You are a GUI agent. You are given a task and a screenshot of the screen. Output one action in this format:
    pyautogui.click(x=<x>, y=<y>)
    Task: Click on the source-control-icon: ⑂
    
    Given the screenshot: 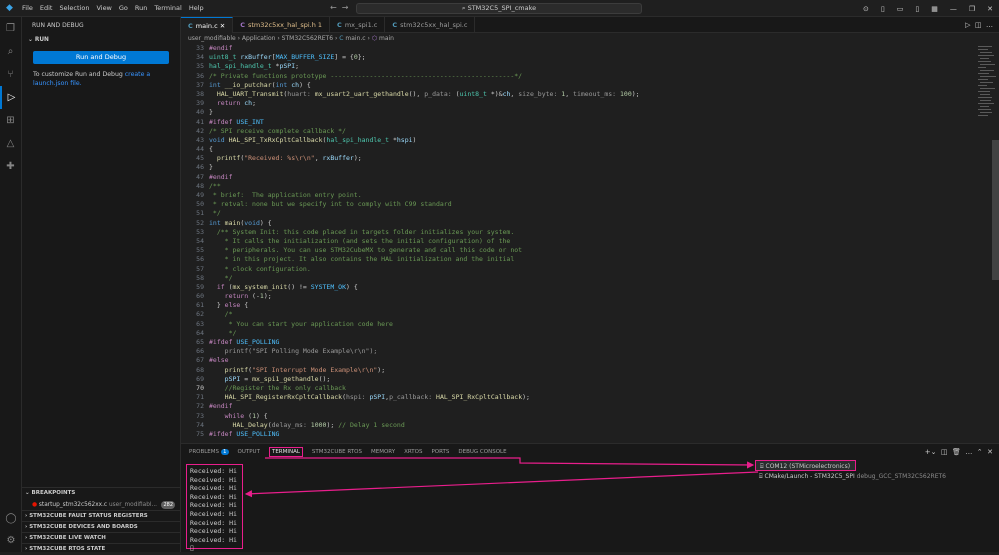 What is the action you would take?
    pyautogui.click(x=10, y=74)
    